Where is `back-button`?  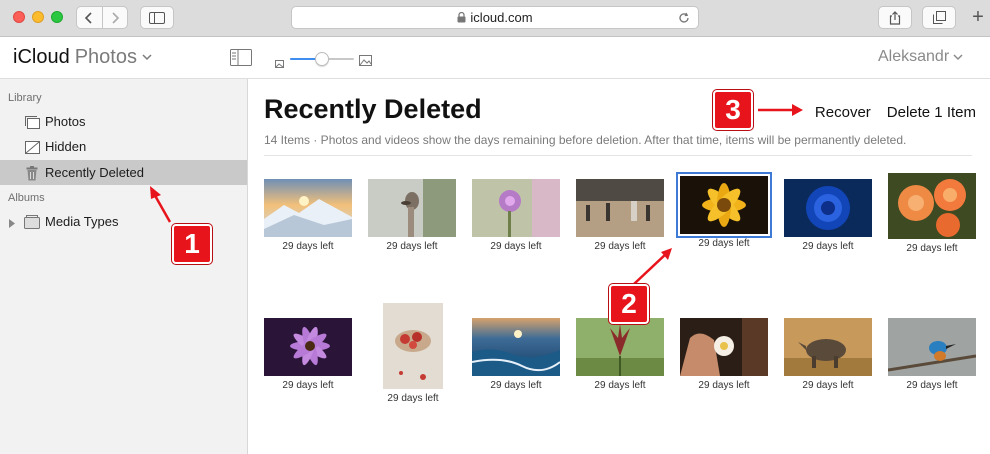
back-button is located at coordinates (90, 17).